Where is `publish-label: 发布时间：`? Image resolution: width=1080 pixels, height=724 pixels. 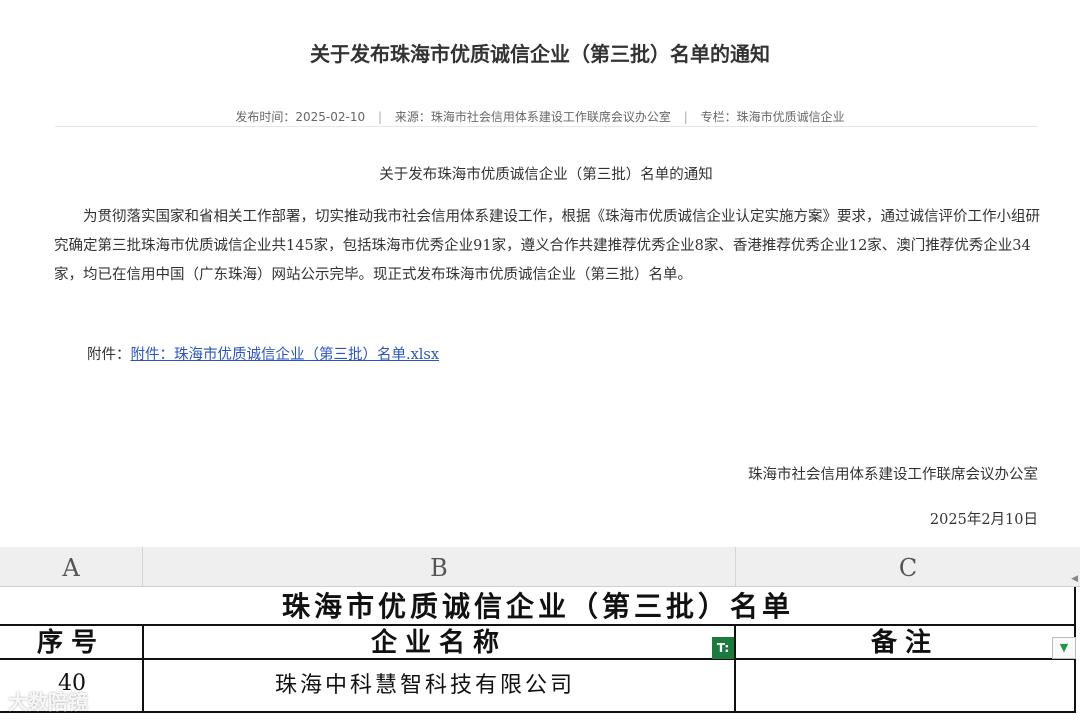
publish-label: 发布时间： is located at coordinates (265, 117).